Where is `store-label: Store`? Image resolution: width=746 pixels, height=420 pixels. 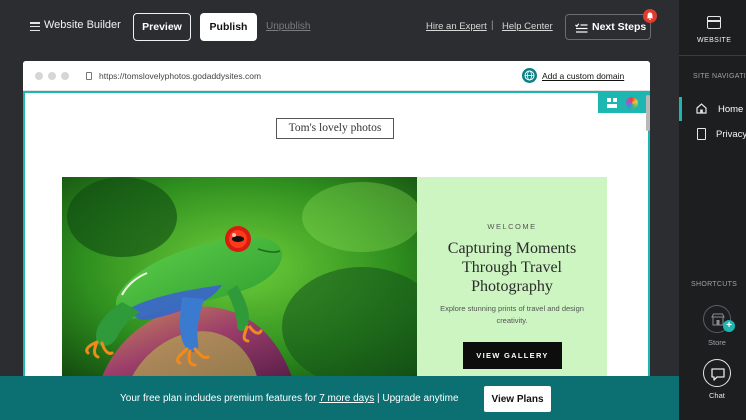
store-label: Store is located at coordinates (717, 342).